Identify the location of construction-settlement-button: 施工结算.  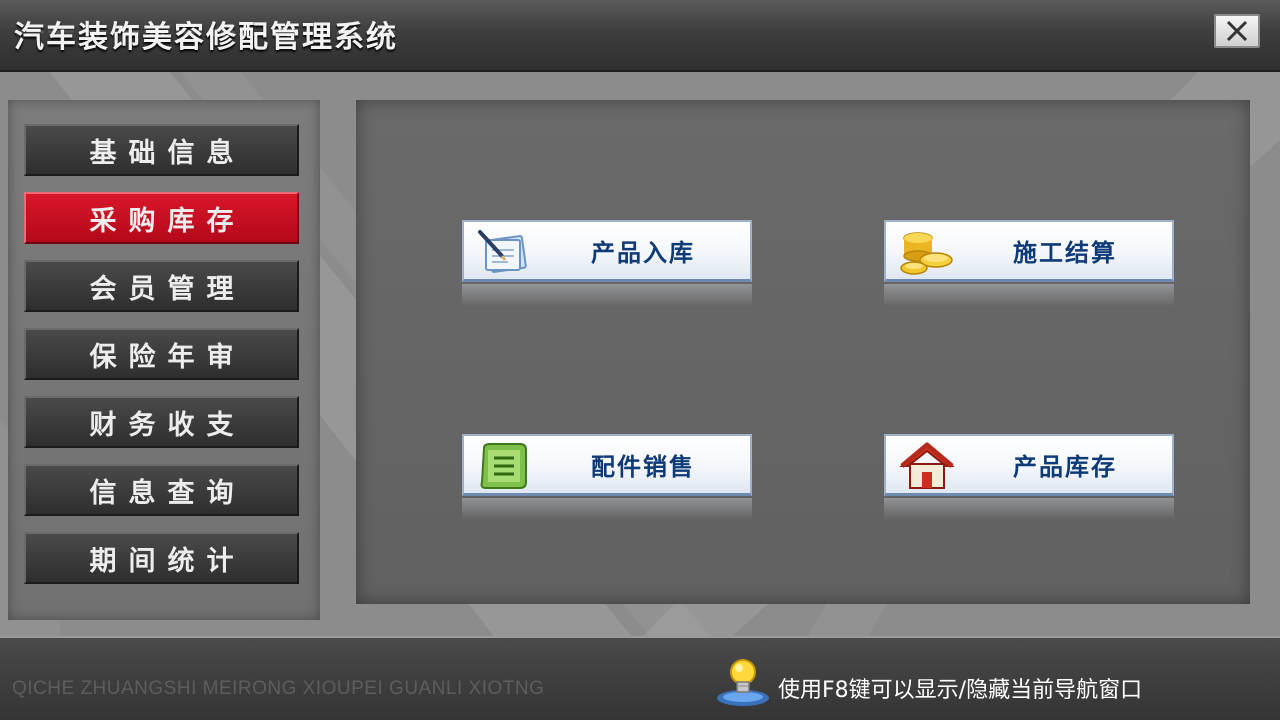
(1029, 251).